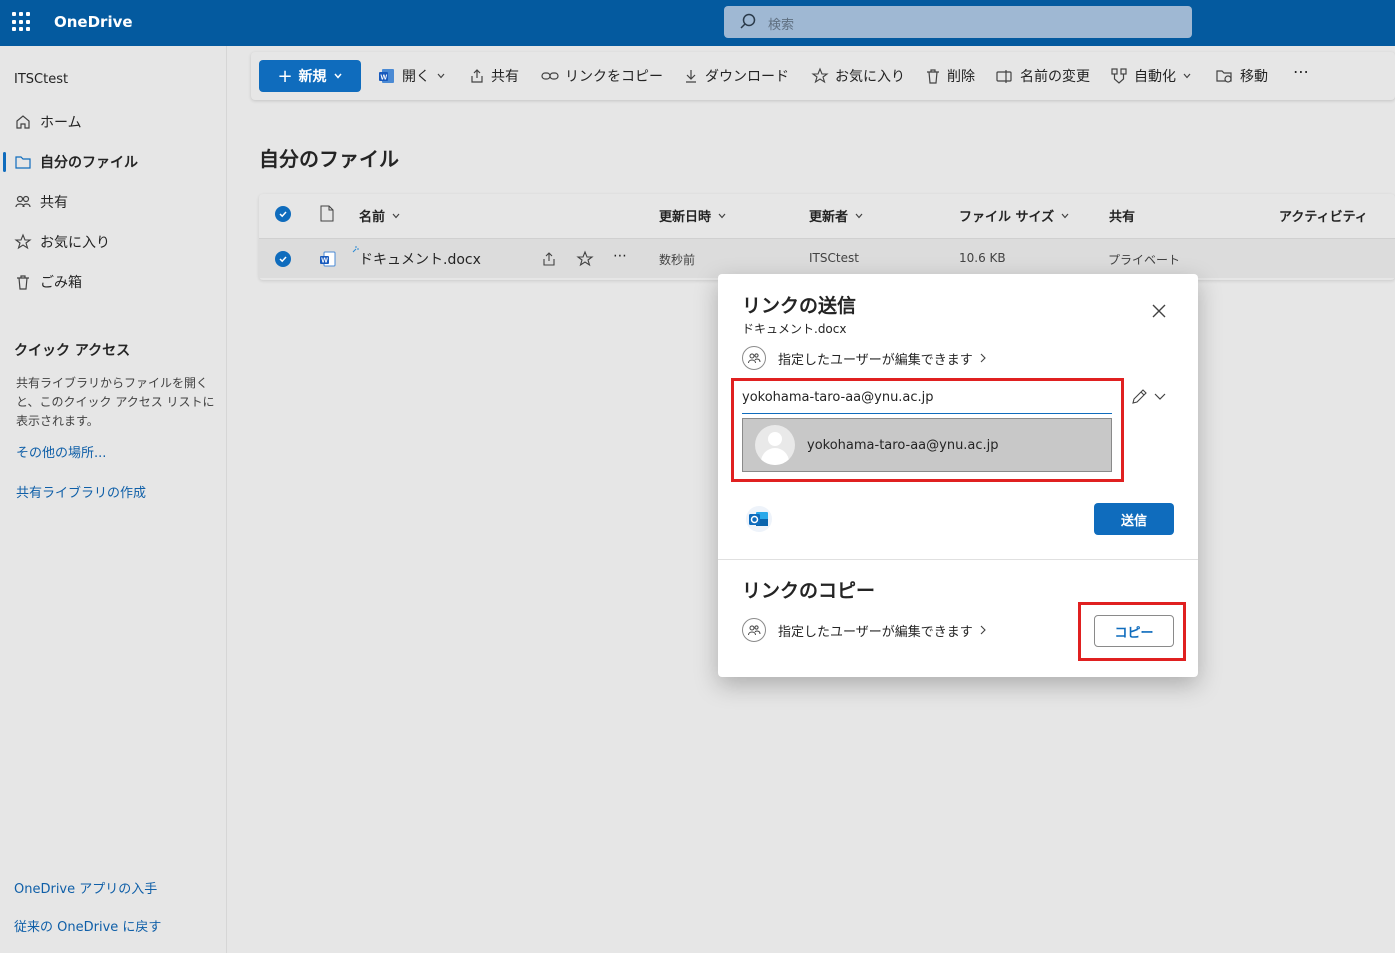  What do you see at coordinates (283, 259) in the screenshot?
I see `row-checkbox` at bounding box center [283, 259].